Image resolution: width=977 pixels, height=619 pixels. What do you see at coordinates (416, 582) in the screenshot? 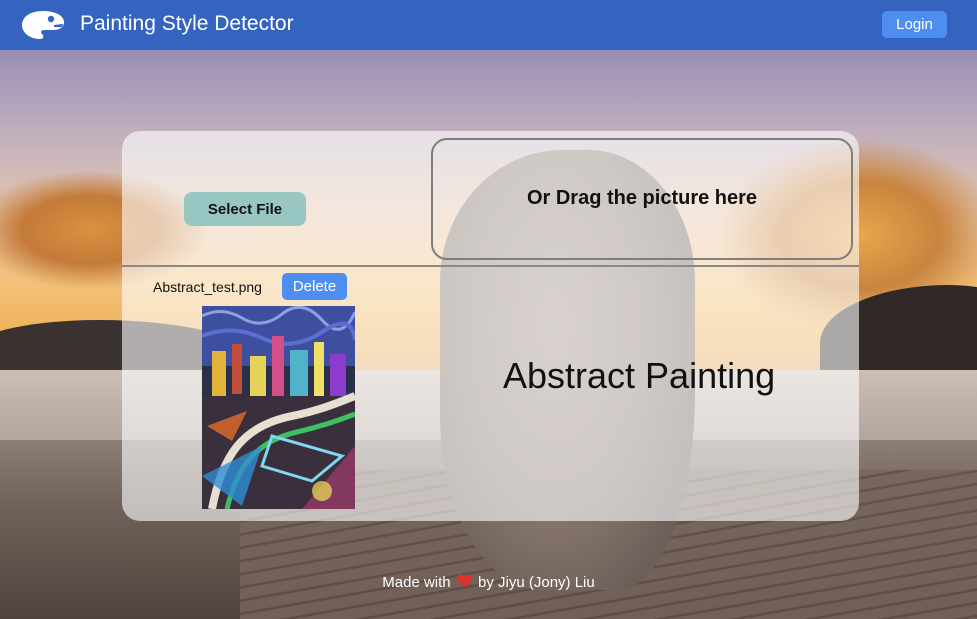
I see `footer-prefix: Made with` at bounding box center [416, 582].